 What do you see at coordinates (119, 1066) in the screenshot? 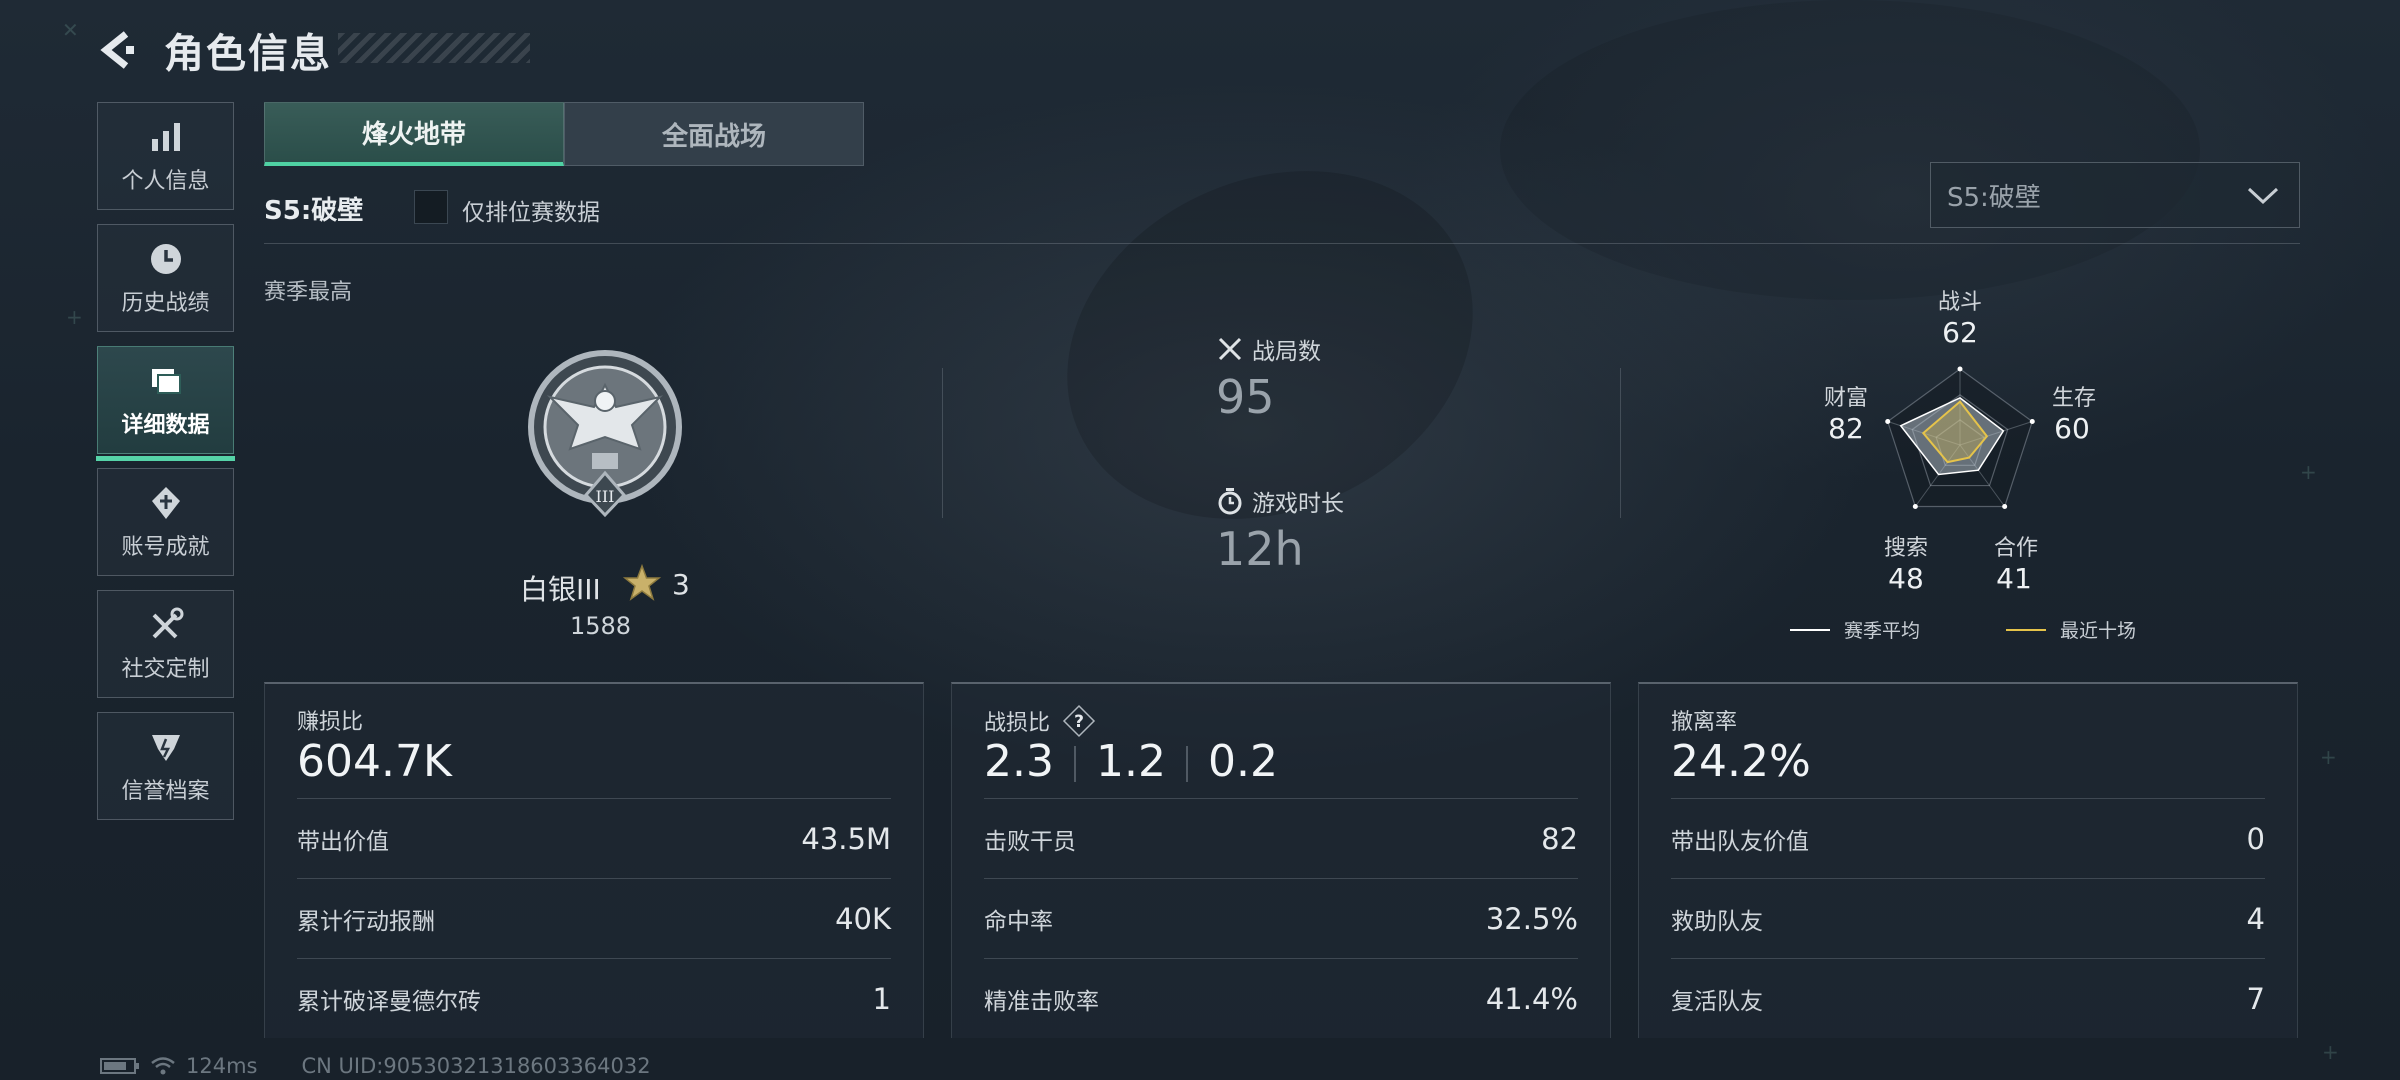
I see `battery-icon` at bounding box center [119, 1066].